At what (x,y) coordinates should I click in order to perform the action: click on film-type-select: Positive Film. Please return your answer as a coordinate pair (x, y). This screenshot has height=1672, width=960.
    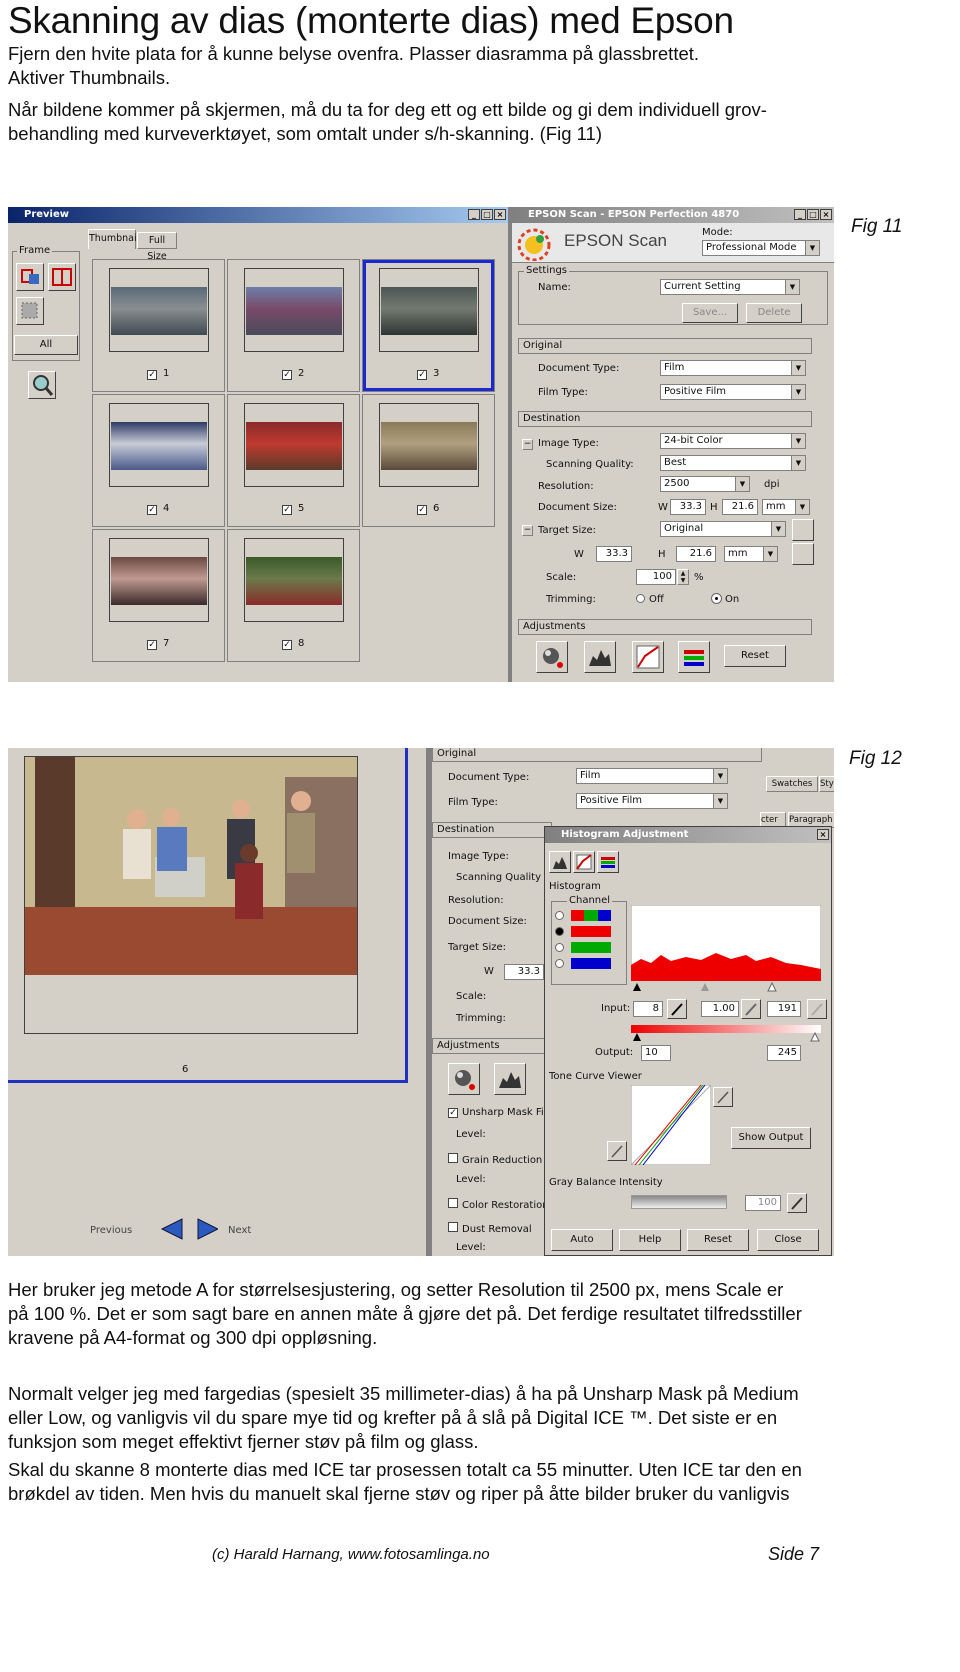
    Looking at the image, I should click on (652, 801).